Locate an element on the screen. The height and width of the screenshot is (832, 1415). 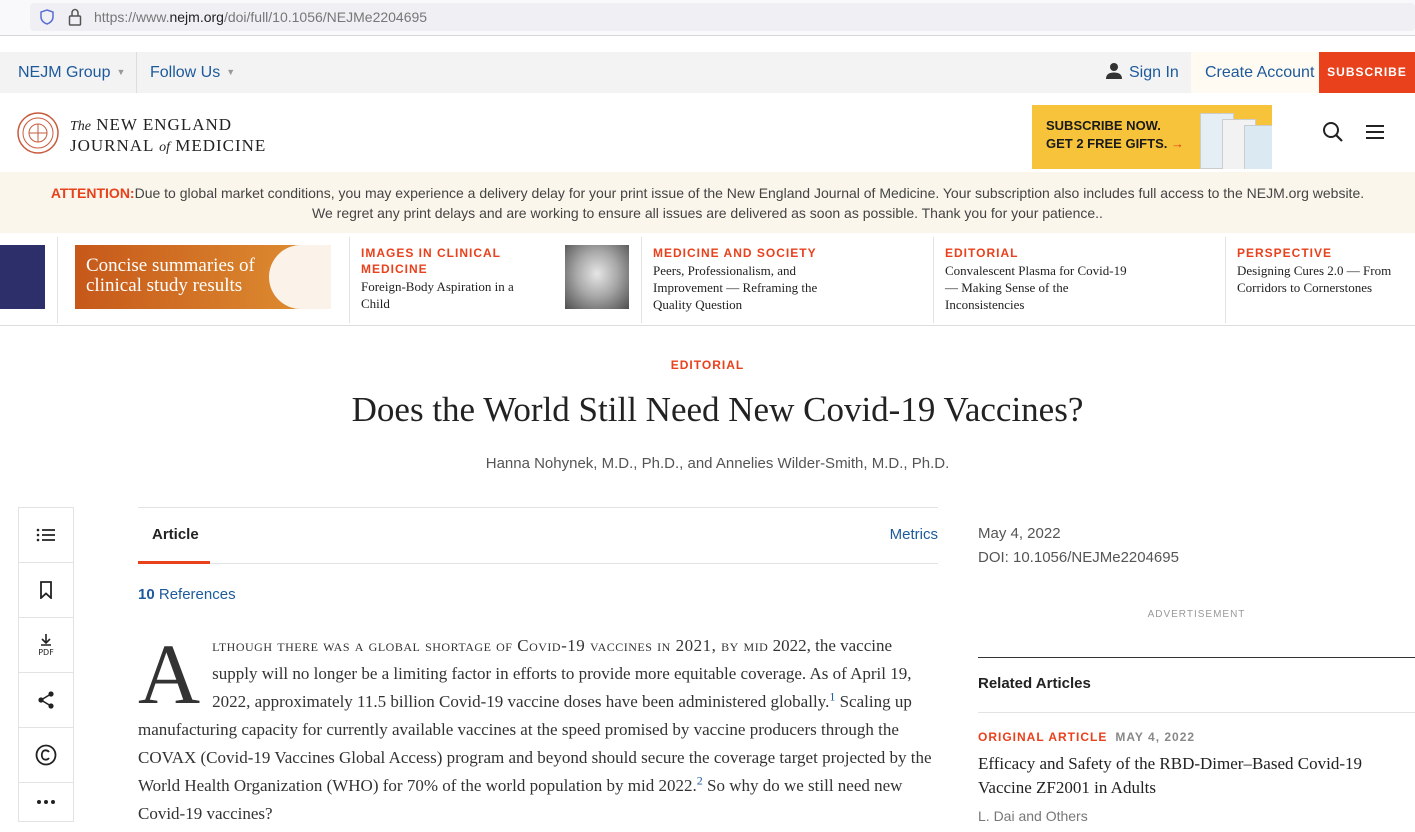
more-button is located at coordinates (46, 802).